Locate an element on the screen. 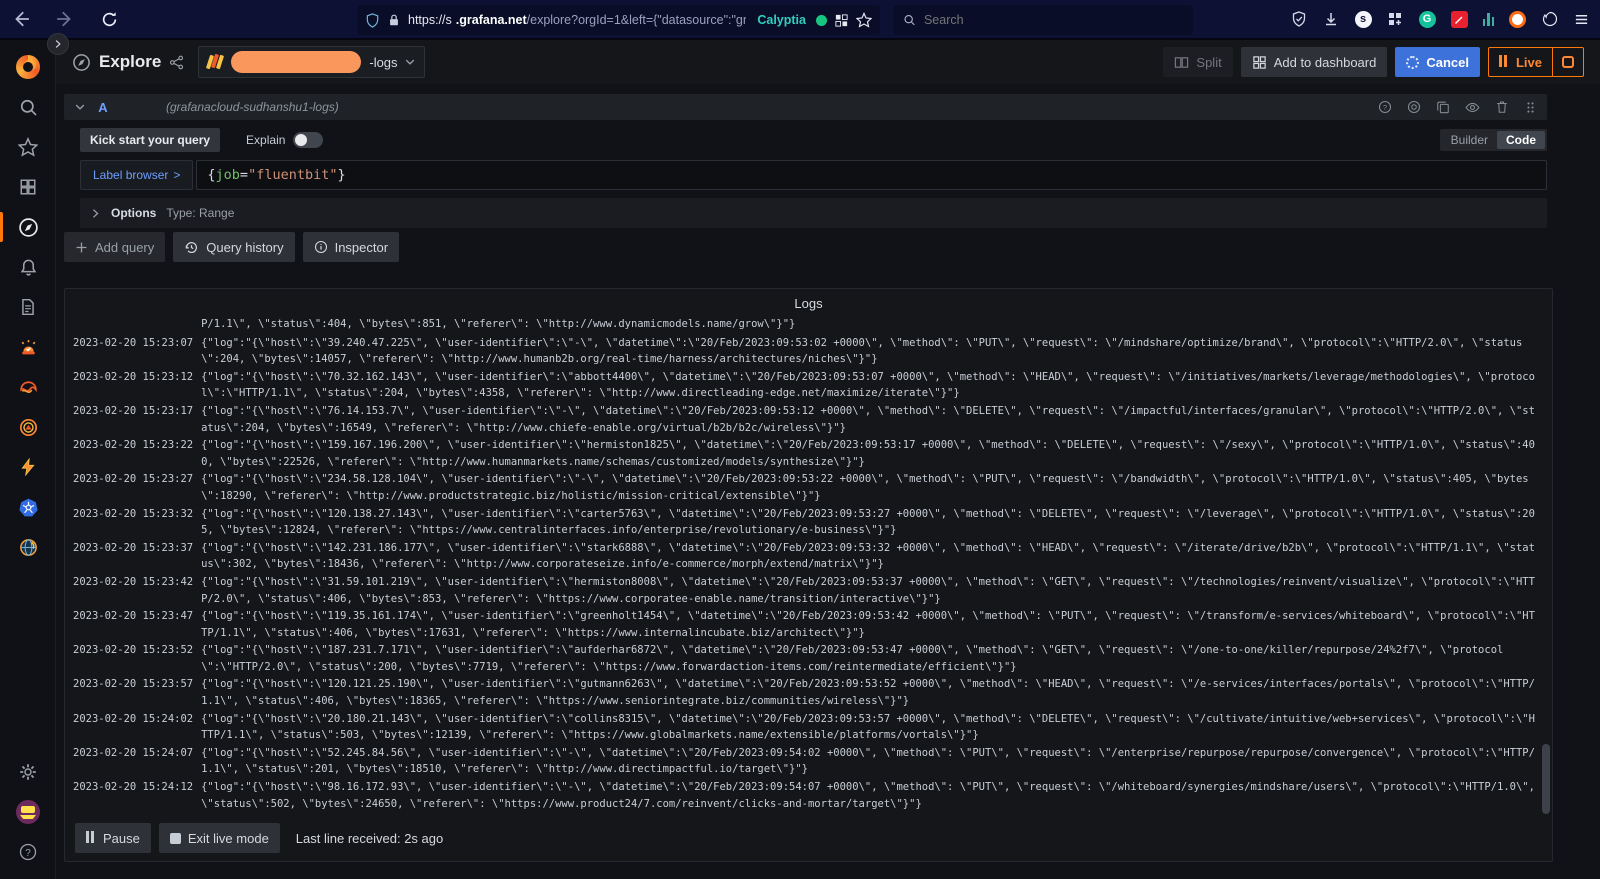  log-timestamp: 2023-02-20 15:23:27 is located at coordinates (133, 479).